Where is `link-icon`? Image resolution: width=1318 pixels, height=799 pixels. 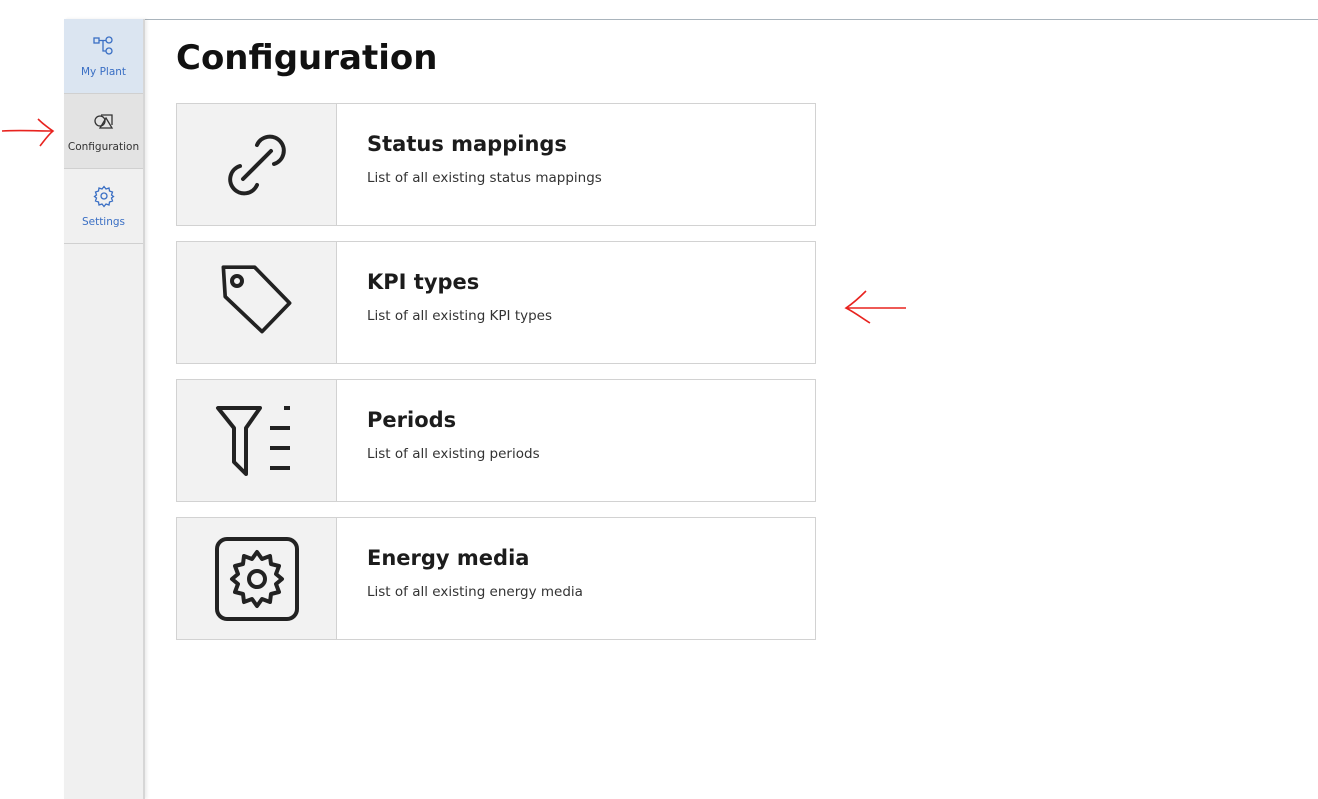 link-icon is located at coordinates (256, 164).